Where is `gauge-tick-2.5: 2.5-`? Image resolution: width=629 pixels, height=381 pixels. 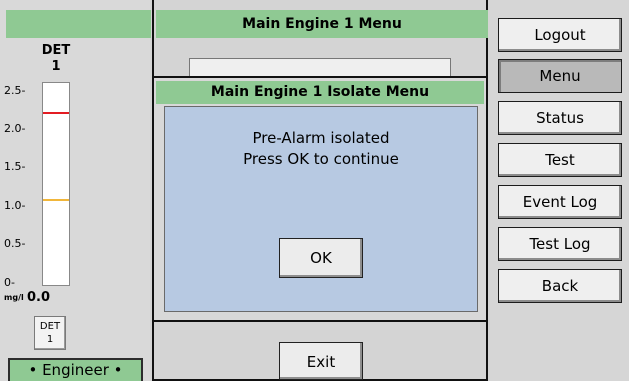
gauge-tick-2.5: 2.5- is located at coordinates (15, 90).